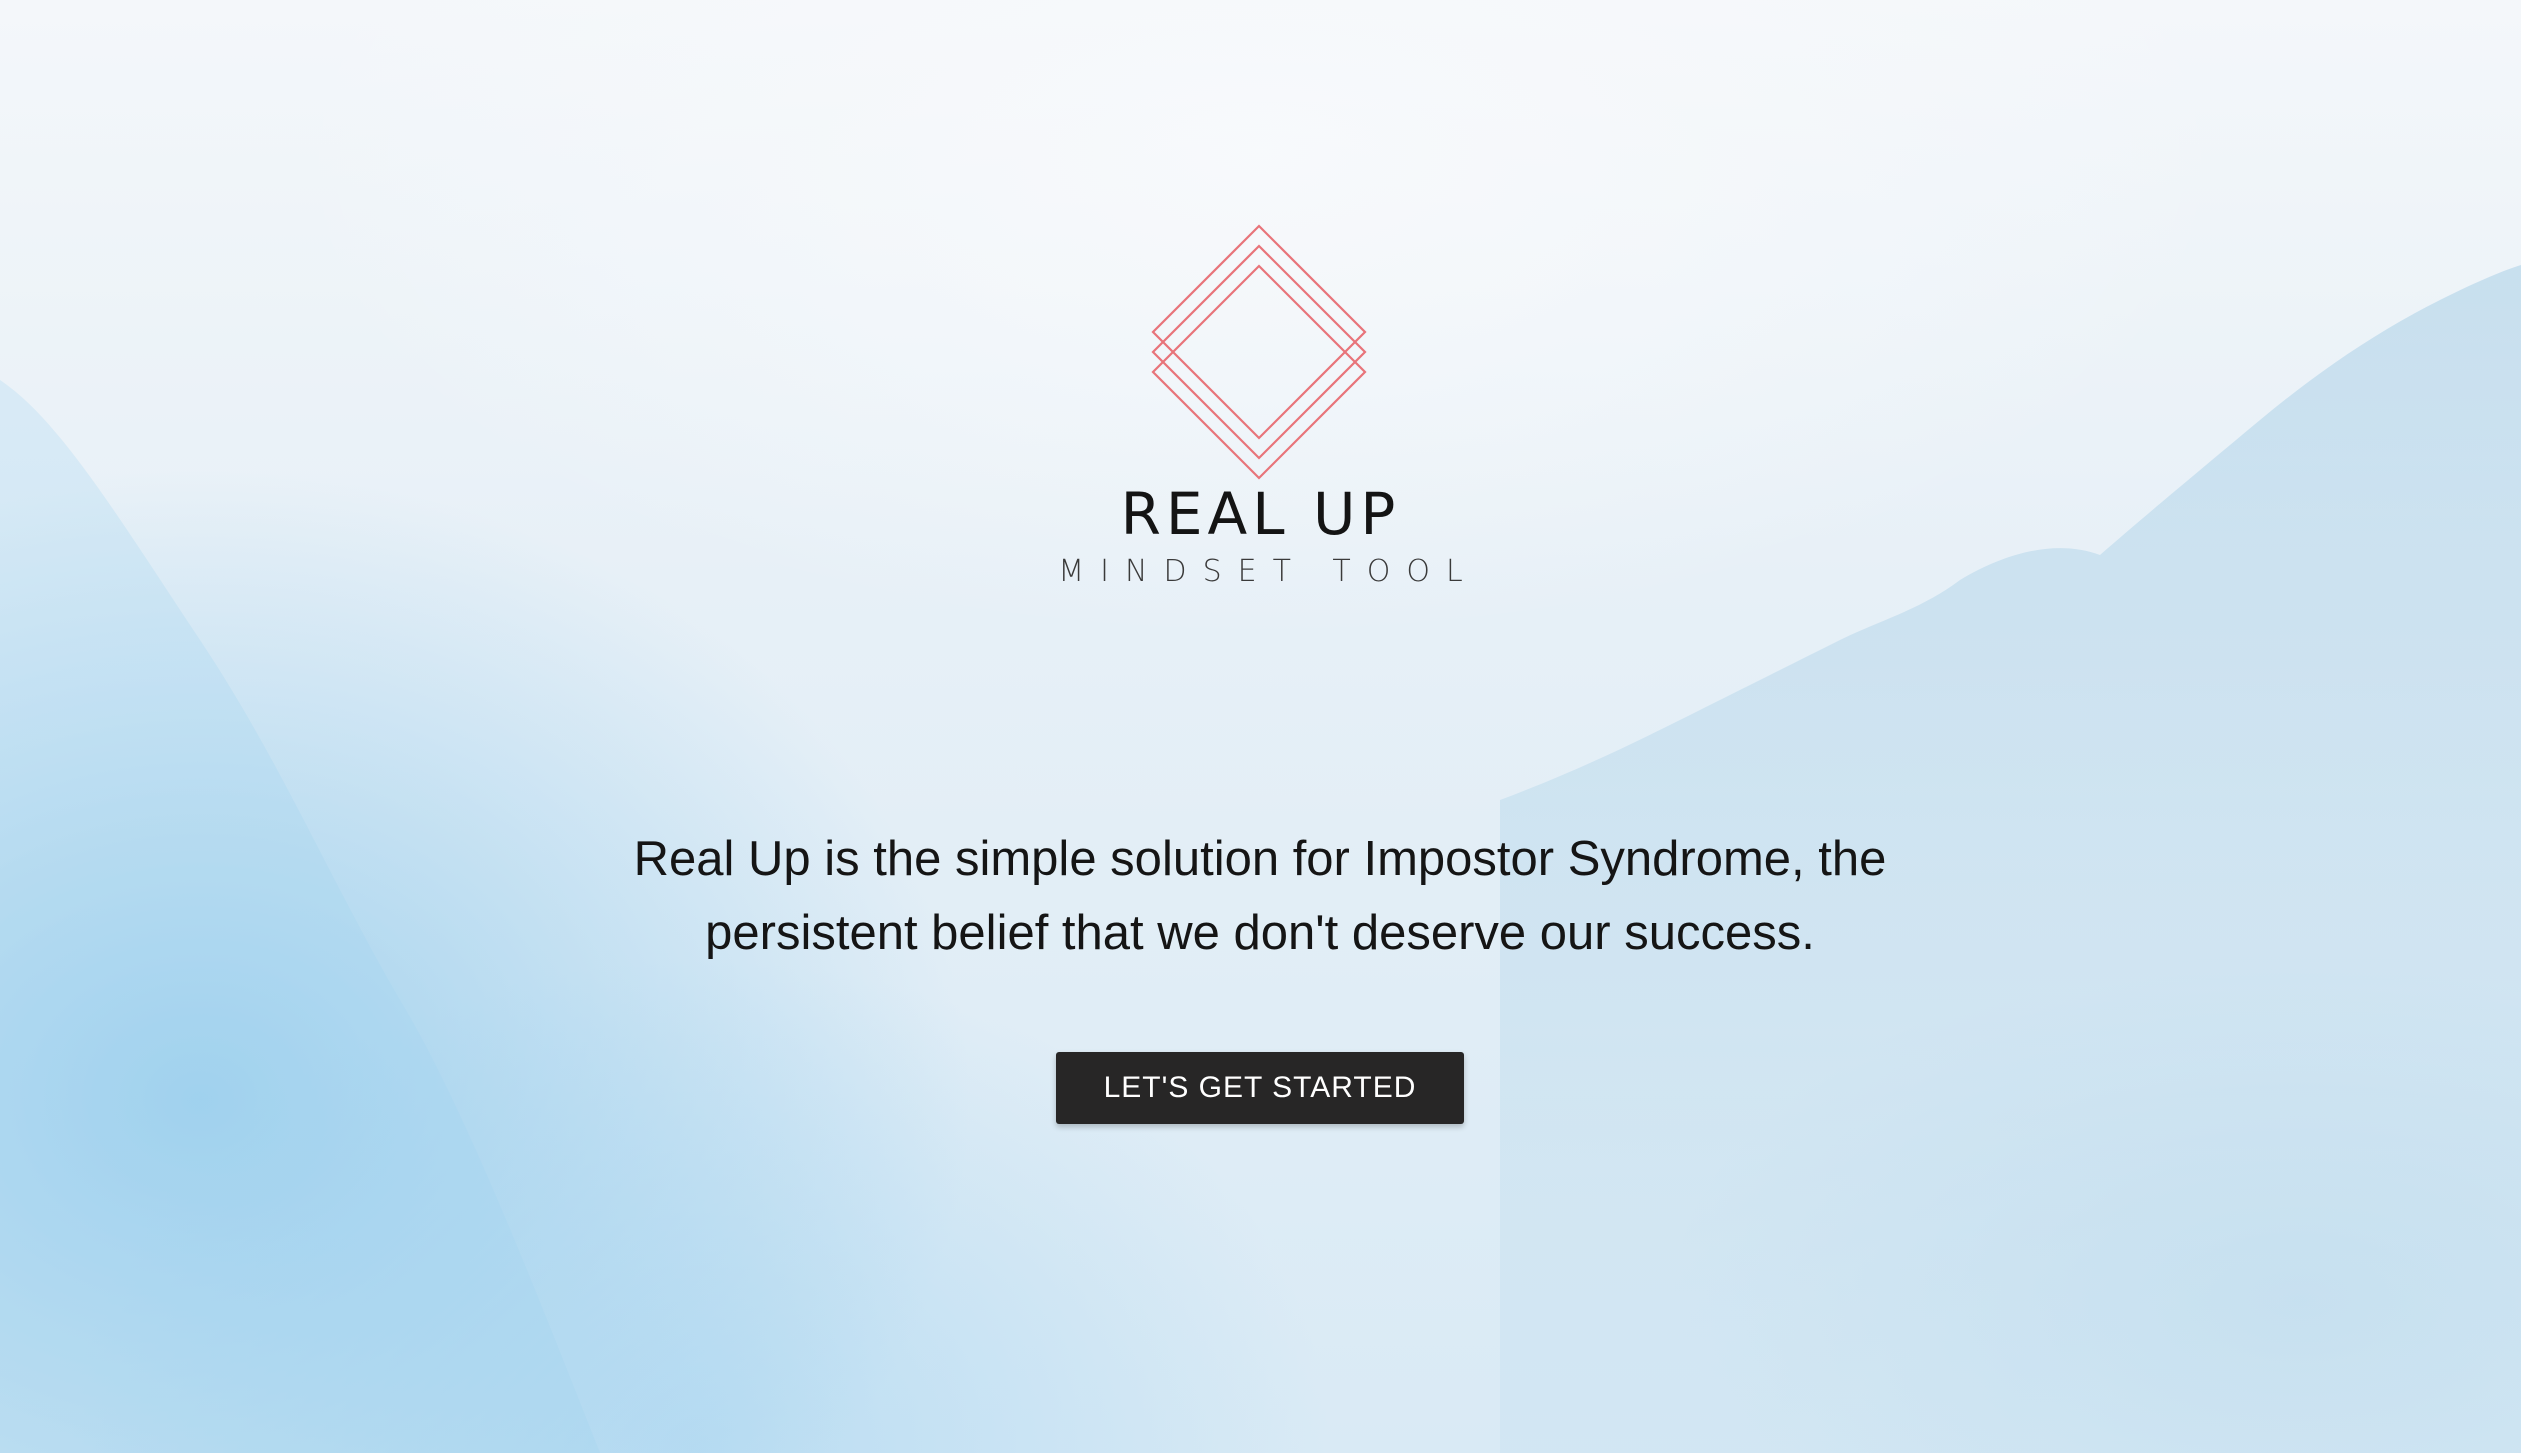 Image resolution: width=2521 pixels, height=1453 pixels. I want to click on layered-diamond-logo-icon, so click(1259, 352).